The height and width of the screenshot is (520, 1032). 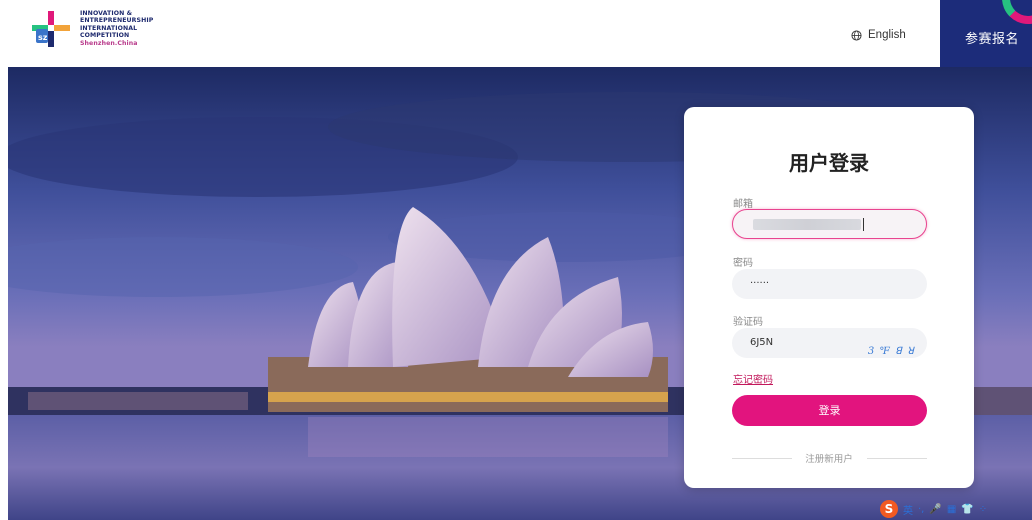 I want to click on ime-toolbar: S 英 ·, 🎤 ▦ 👕 ⁘, so click(x=933, y=509).